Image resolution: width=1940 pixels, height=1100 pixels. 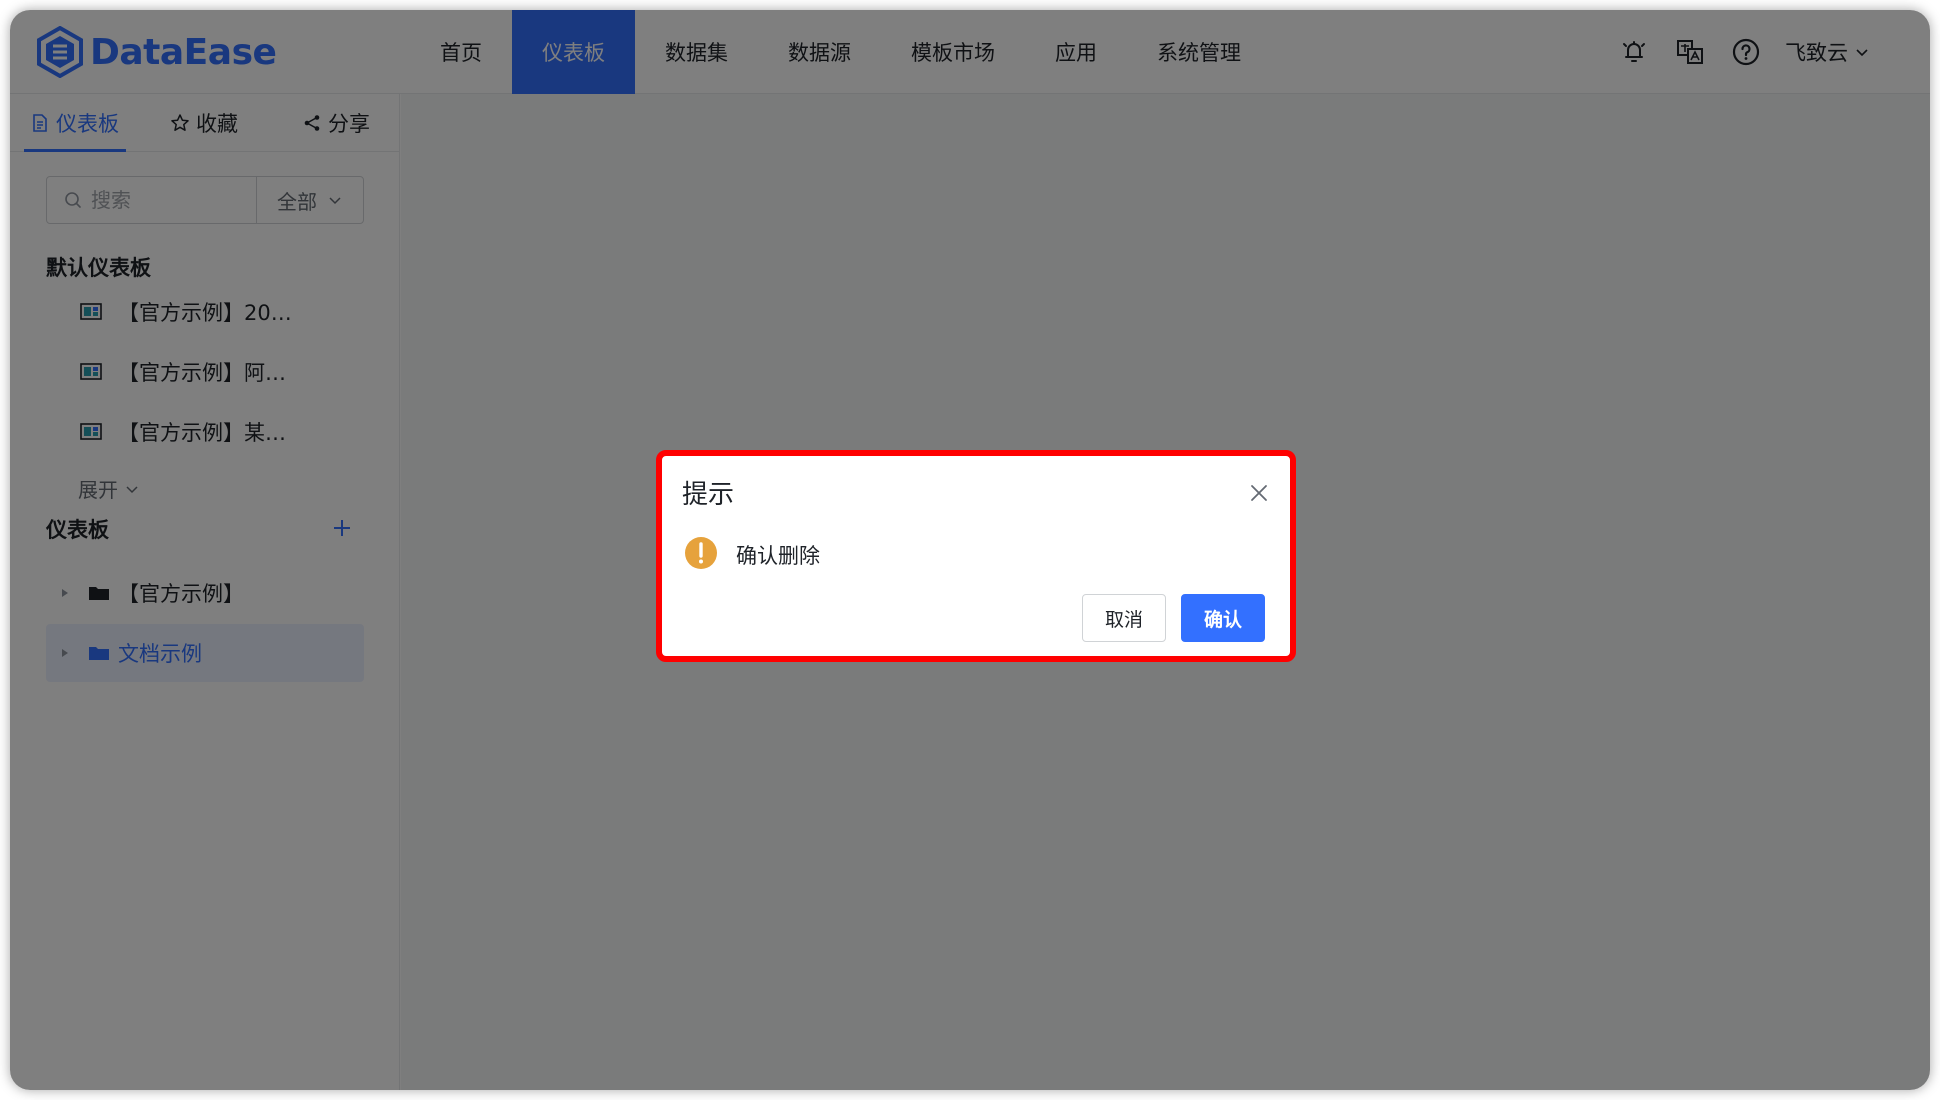 What do you see at coordinates (976, 556) in the screenshot?
I see `confirm-delete-dialog: 提示 确认删除 取消 确认` at bounding box center [976, 556].